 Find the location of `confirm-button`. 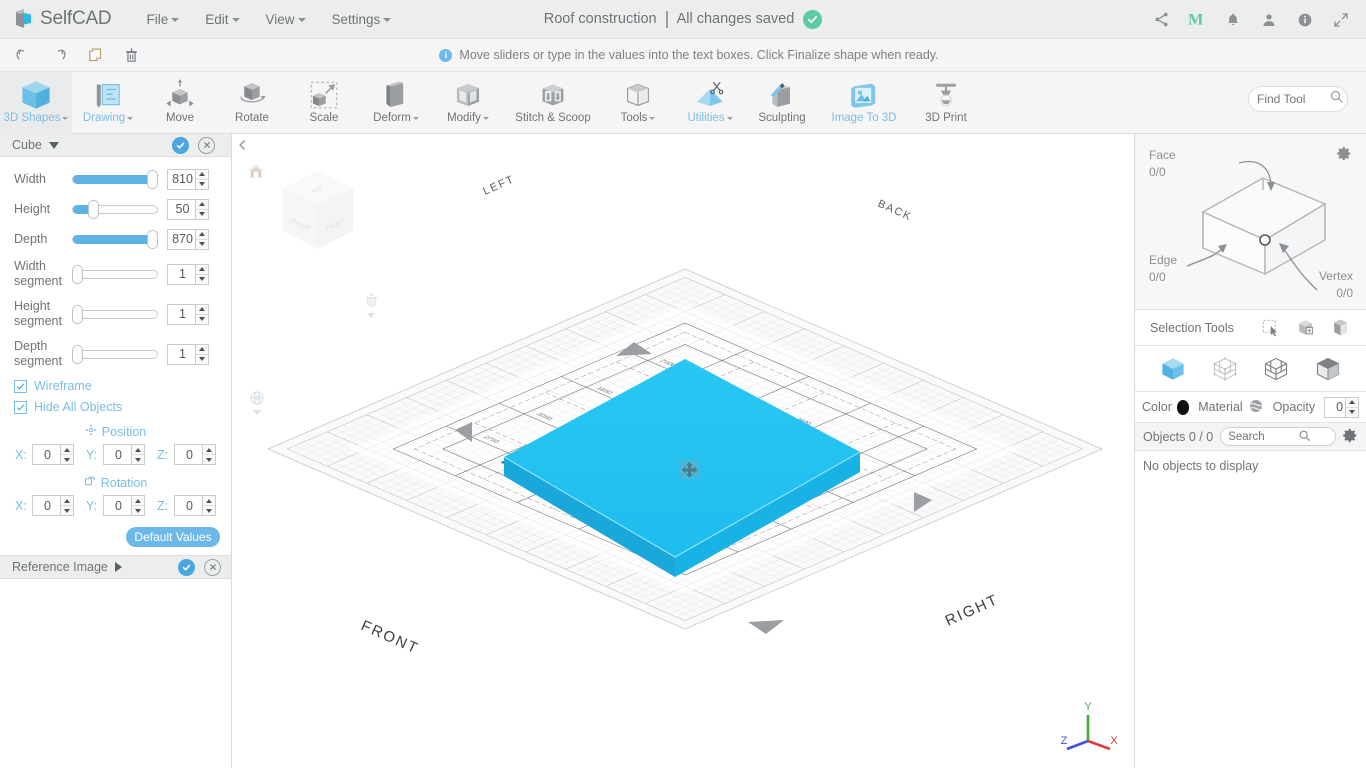

confirm-button is located at coordinates (180, 145).